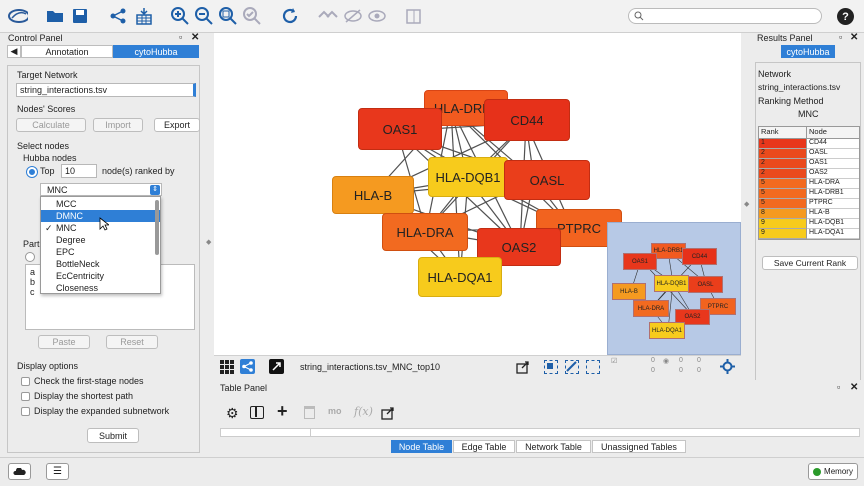 The image size is (864, 486). I want to click on rank-table-row: 8 HLA-B, so click(809, 214).